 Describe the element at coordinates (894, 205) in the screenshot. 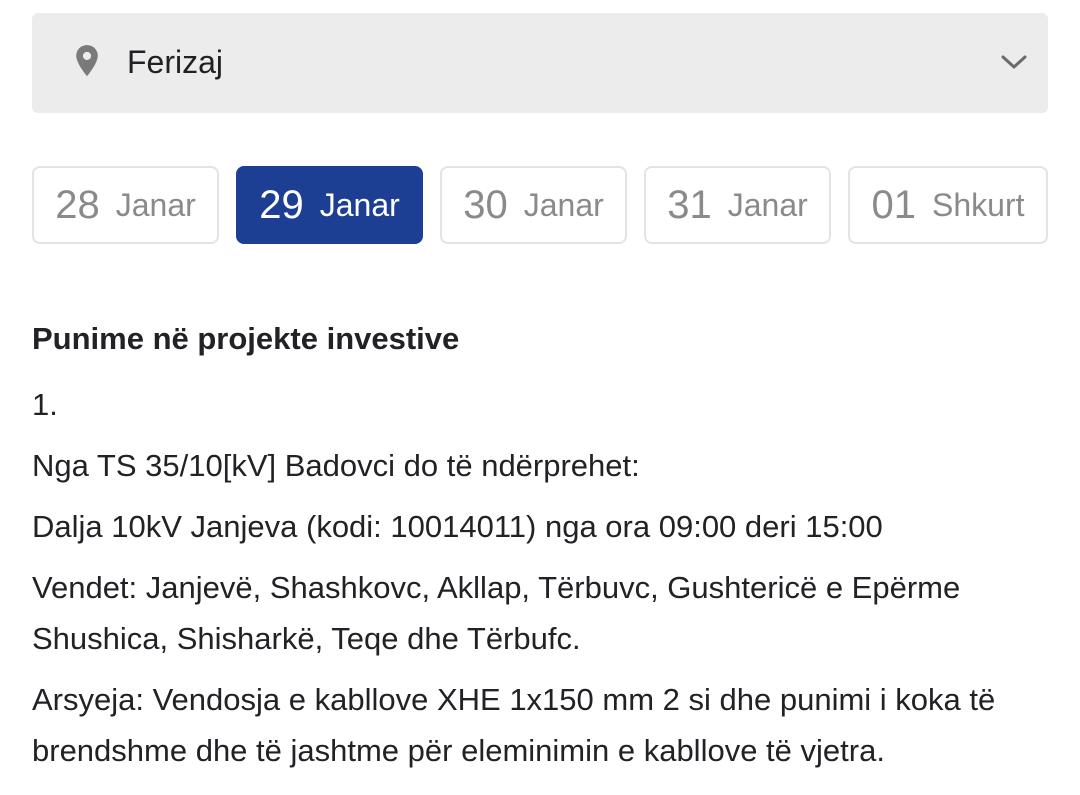

I see `date-day: 01` at that location.